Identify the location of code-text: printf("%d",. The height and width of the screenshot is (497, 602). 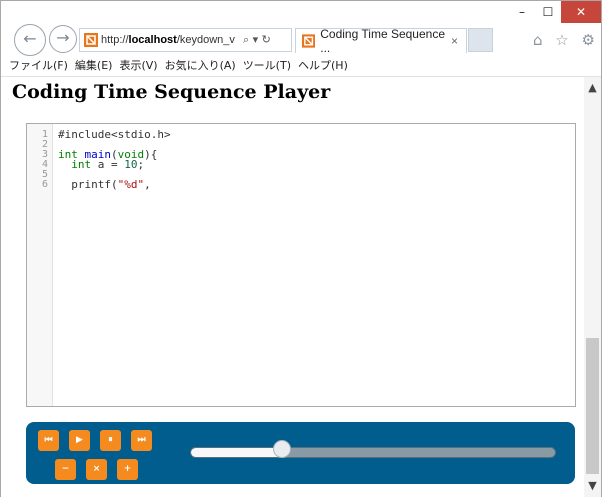
(104, 184).